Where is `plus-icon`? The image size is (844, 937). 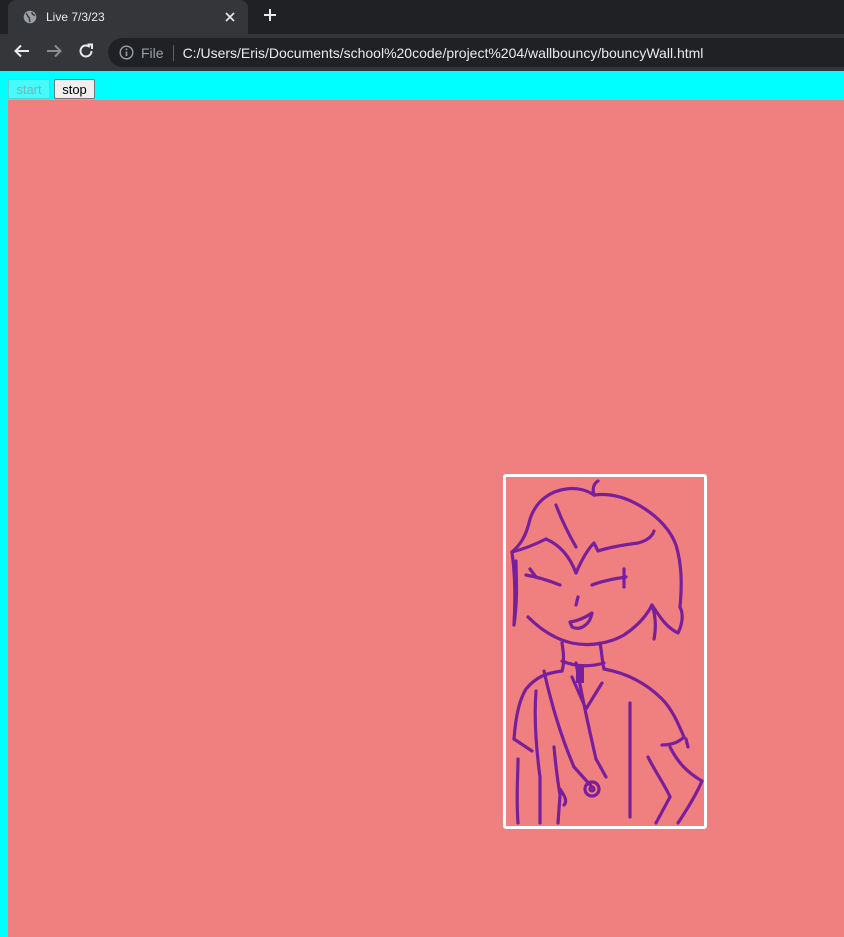 plus-icon is located at coordinates (270, 17).